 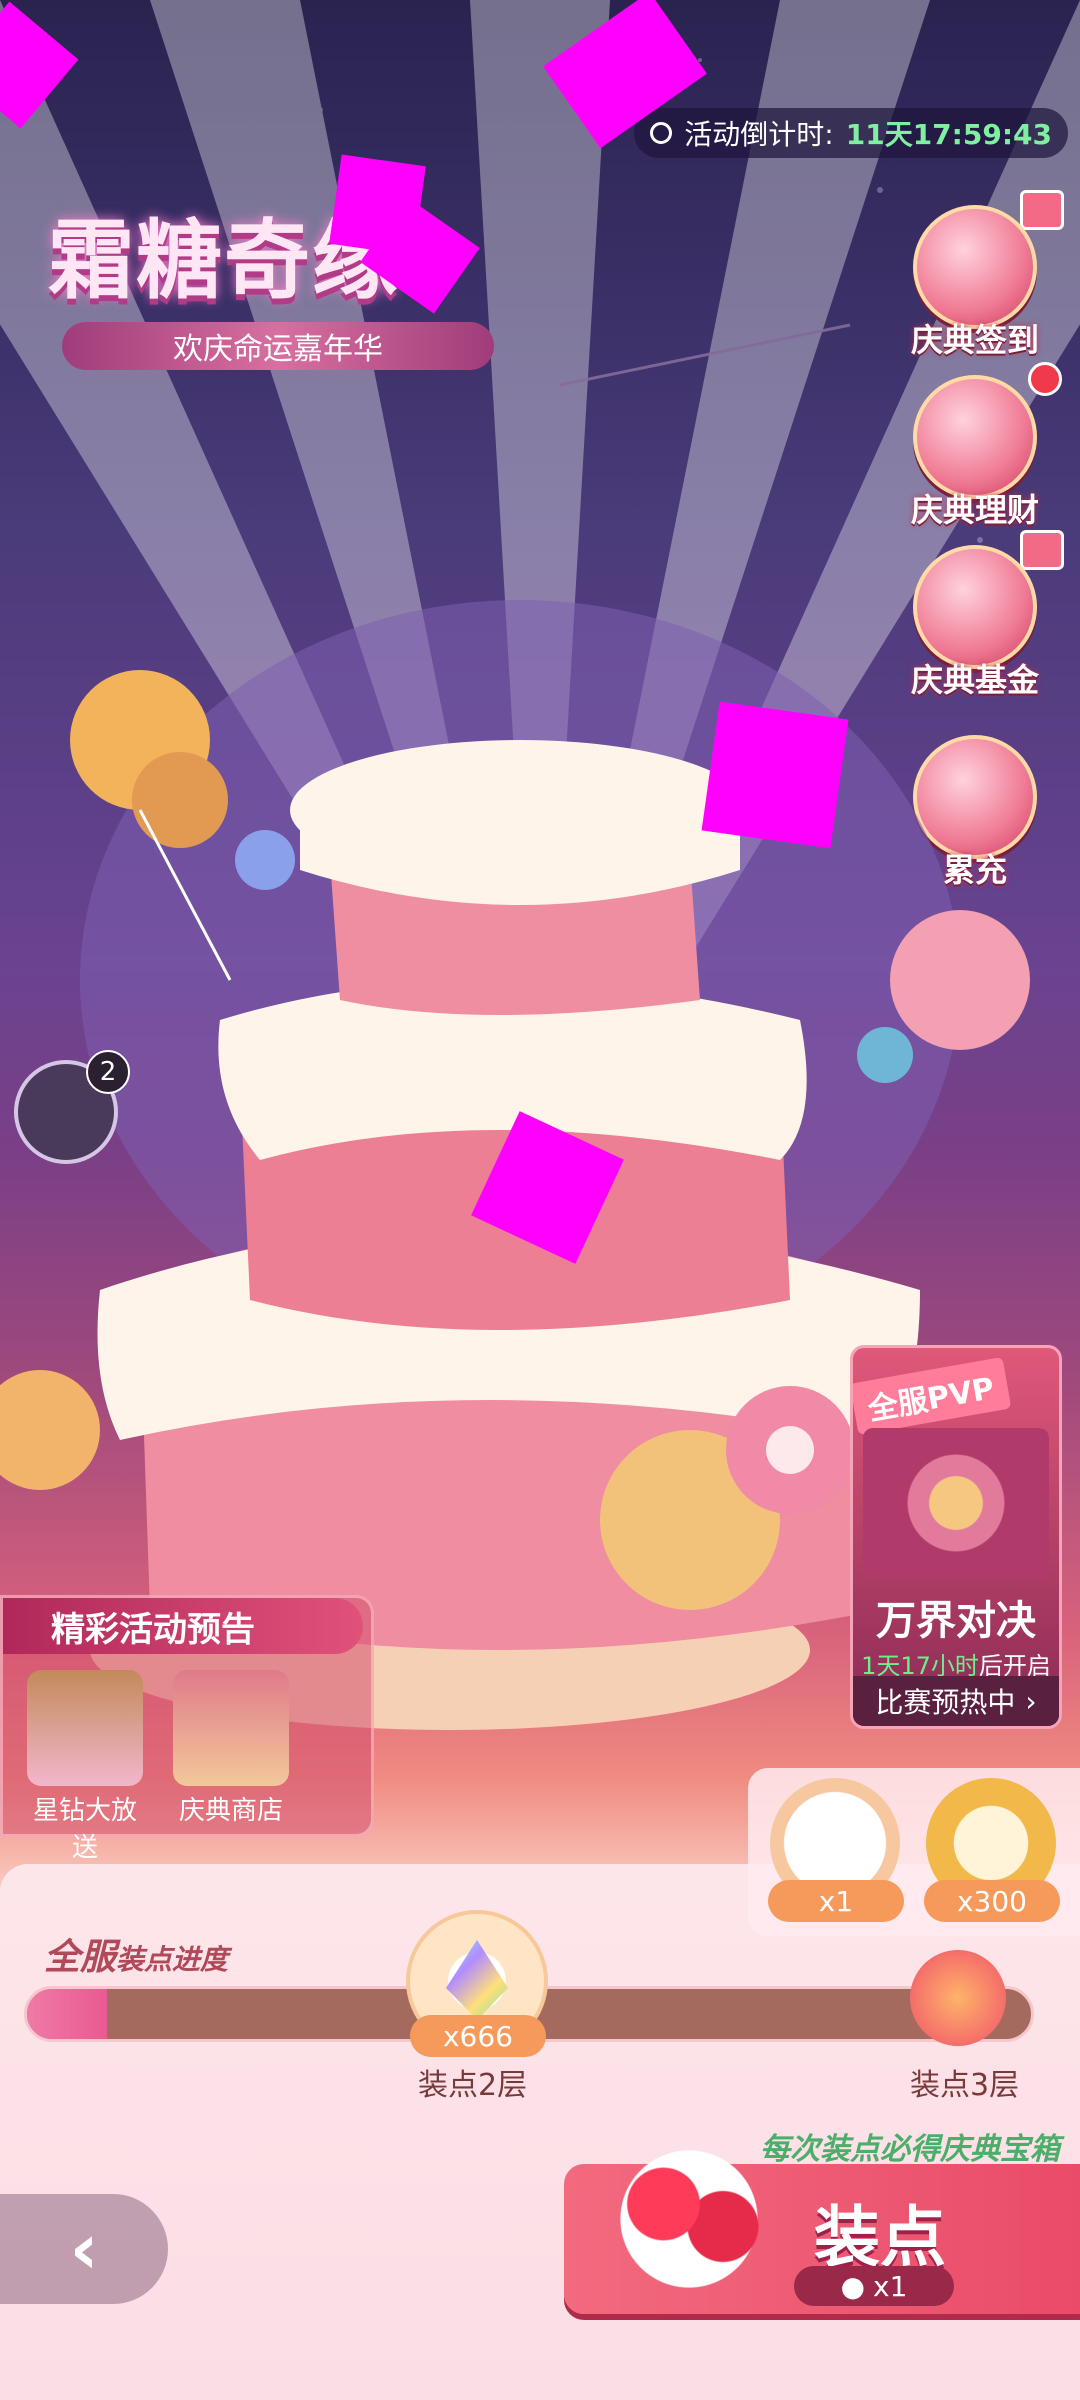 What do you see at coordinates (183, 1626) in the screenshot?
I see `activity-preview-title: 精彩活动预告` at bounding box center [183, 1626].